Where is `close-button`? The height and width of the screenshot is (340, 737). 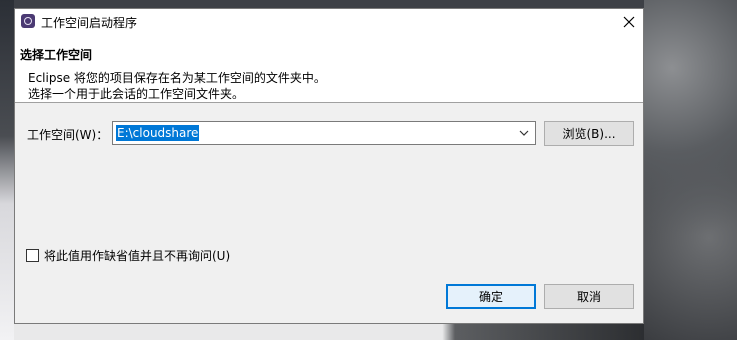
close-button is located at coordinates (629, 22).